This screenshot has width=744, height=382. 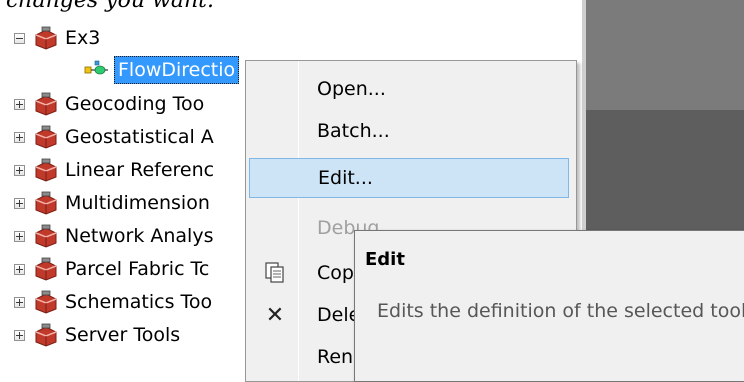 What do you see at coordinates (123, 335) in the screenshot?
I see `tree-node-label: Server Tools` at bounding box center [123, 335].